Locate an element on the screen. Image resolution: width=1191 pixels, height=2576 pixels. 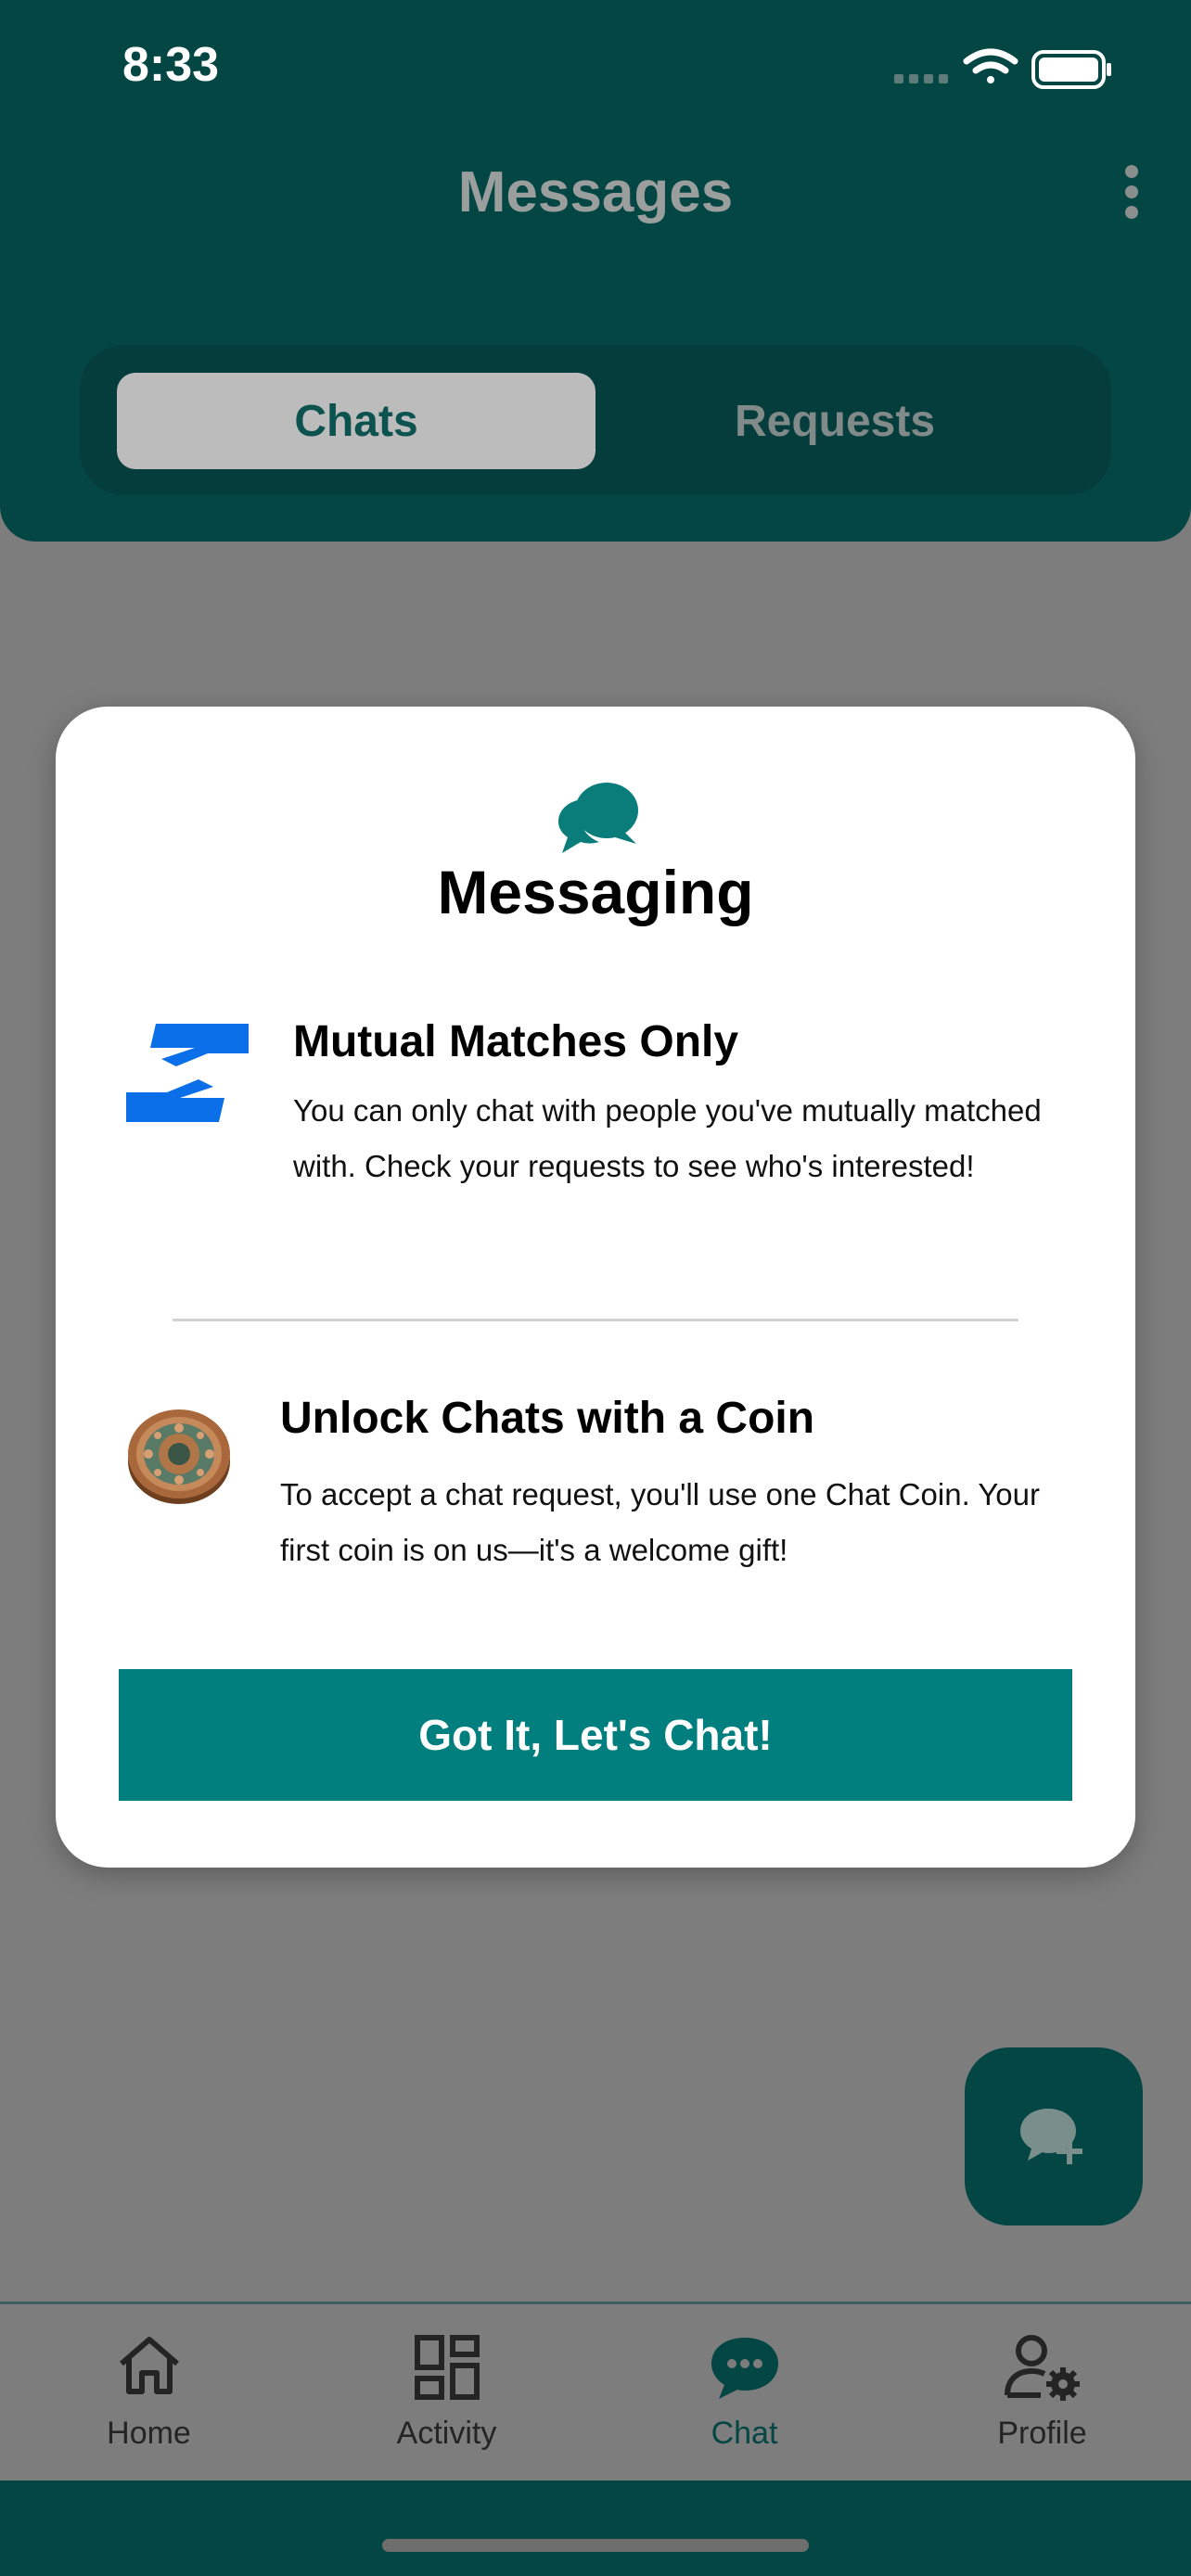
feature-title-mutual-matches: Mutual Matches Only is located at coordinates (516, 1042).